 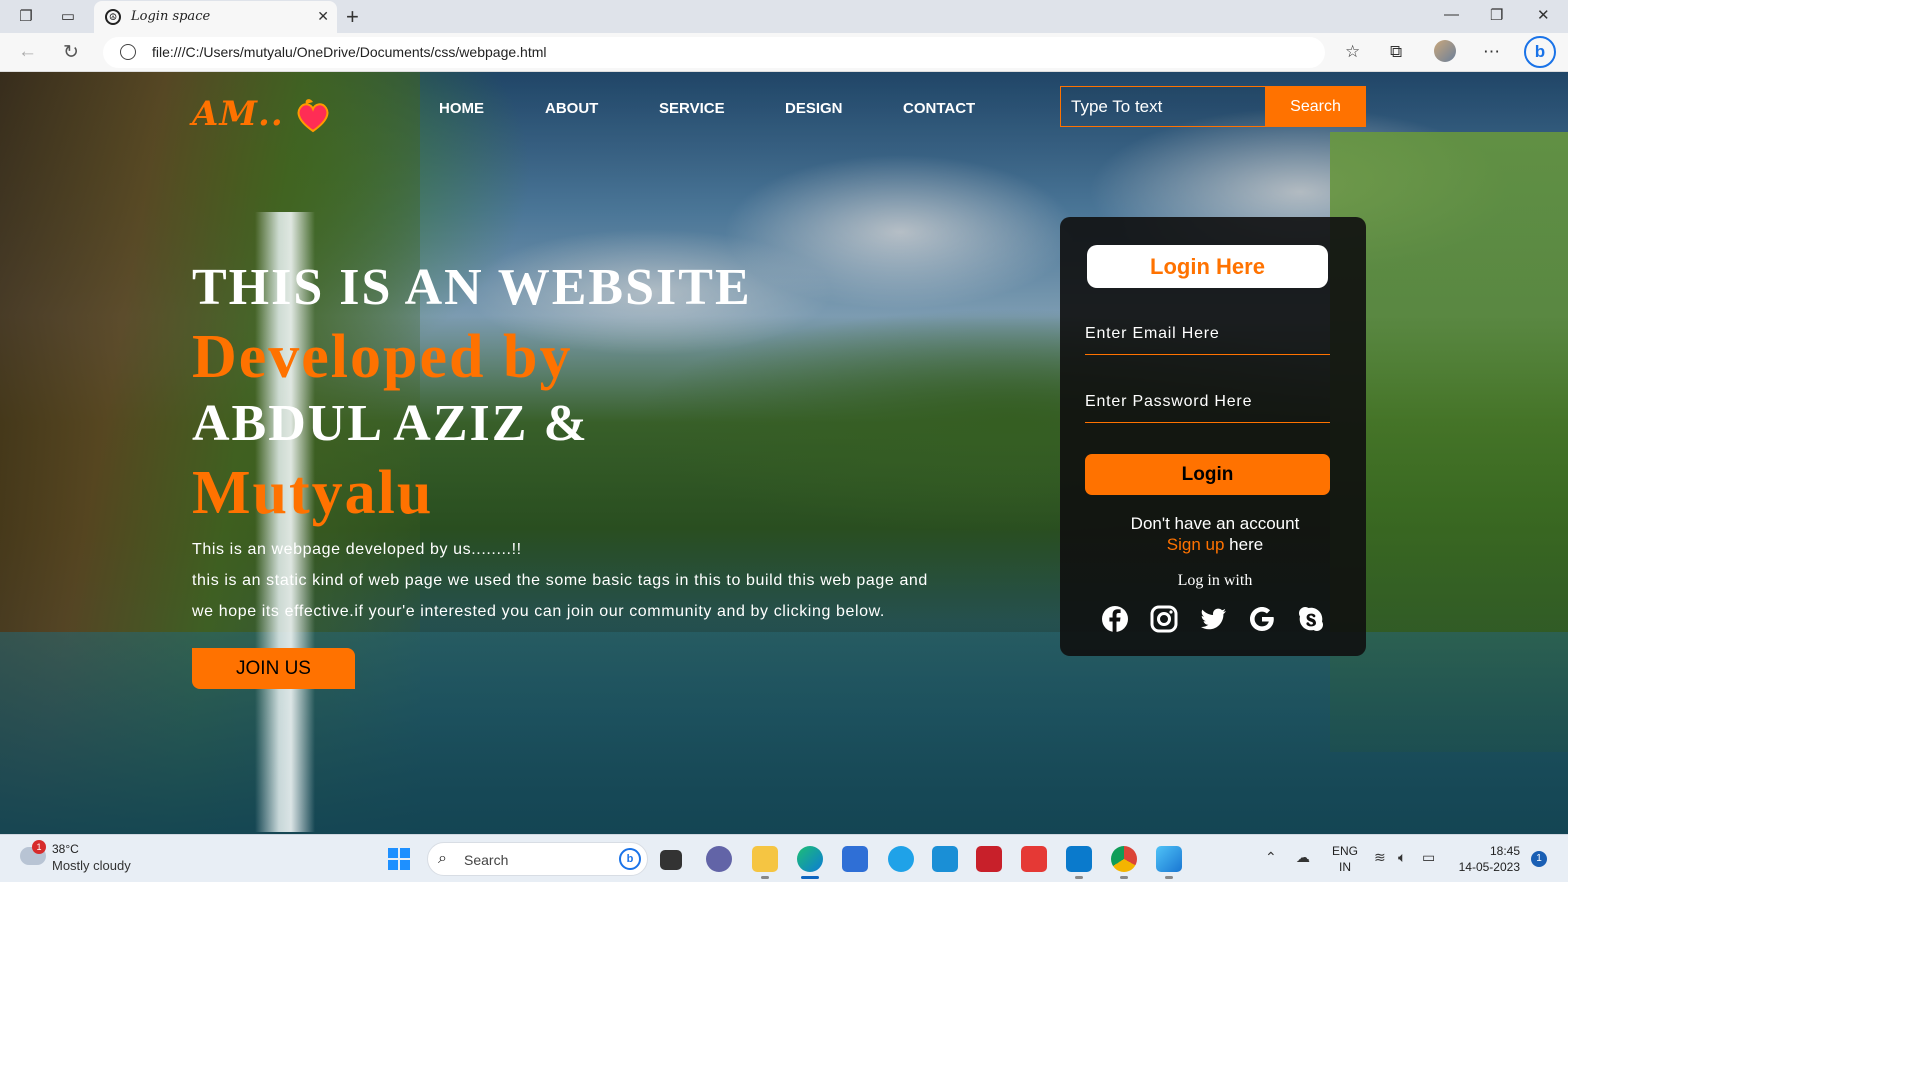 I want to click on email-field: Enter Email Here, so click(x=1207, y=340).